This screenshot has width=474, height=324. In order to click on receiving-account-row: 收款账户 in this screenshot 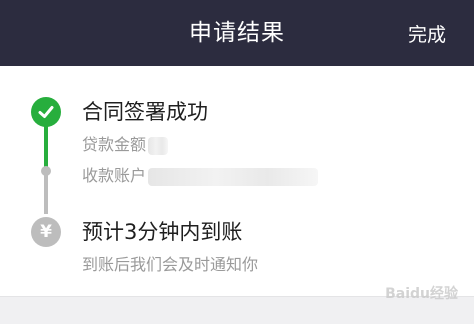, I will do `click(200, 174)`.